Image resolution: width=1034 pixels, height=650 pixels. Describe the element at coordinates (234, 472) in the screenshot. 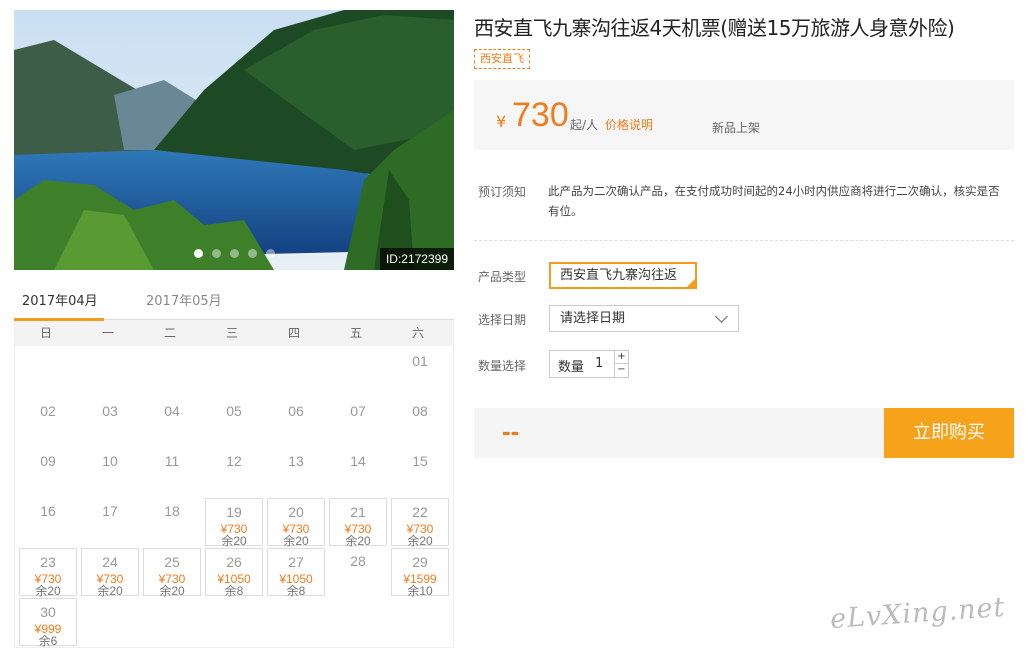

I see `calendar-day: 12` at that location.